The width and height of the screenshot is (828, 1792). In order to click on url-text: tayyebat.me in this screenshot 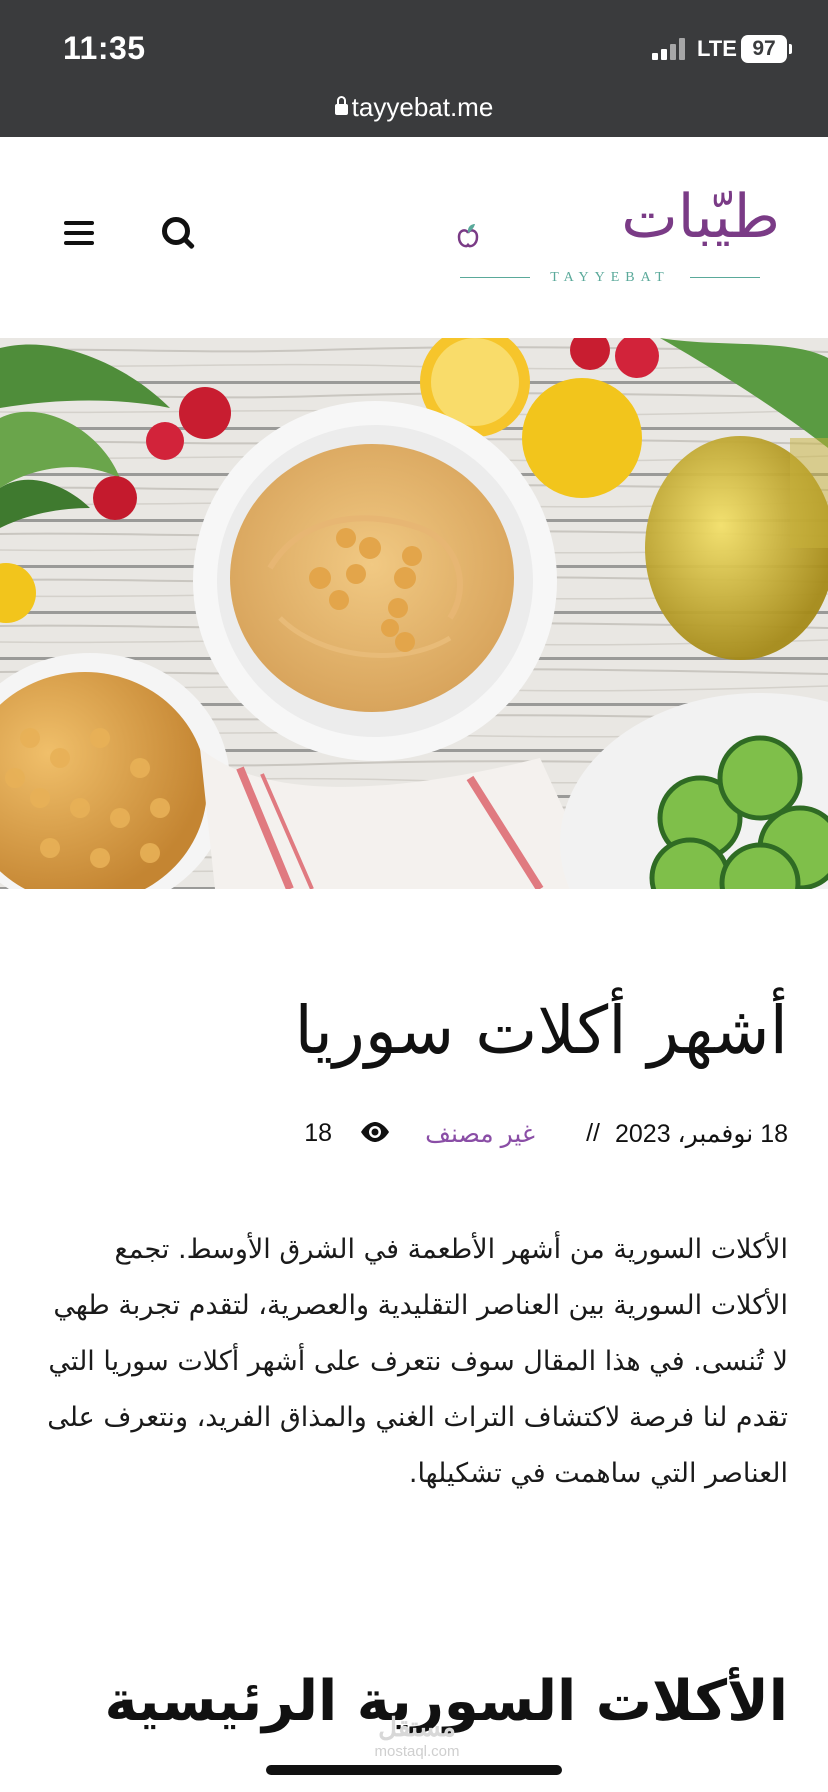, I will do `click(422, 107)`.